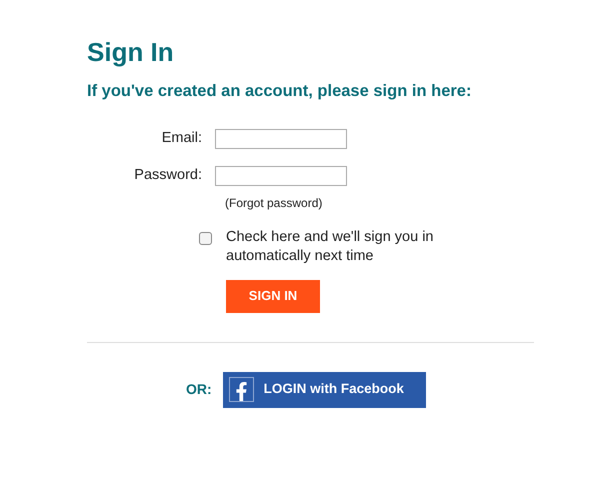 The width and height of the screenshot is (600, 480). I want to click on remember-label: Check here and we'll sign you in automatically next time, so click(330, 247).